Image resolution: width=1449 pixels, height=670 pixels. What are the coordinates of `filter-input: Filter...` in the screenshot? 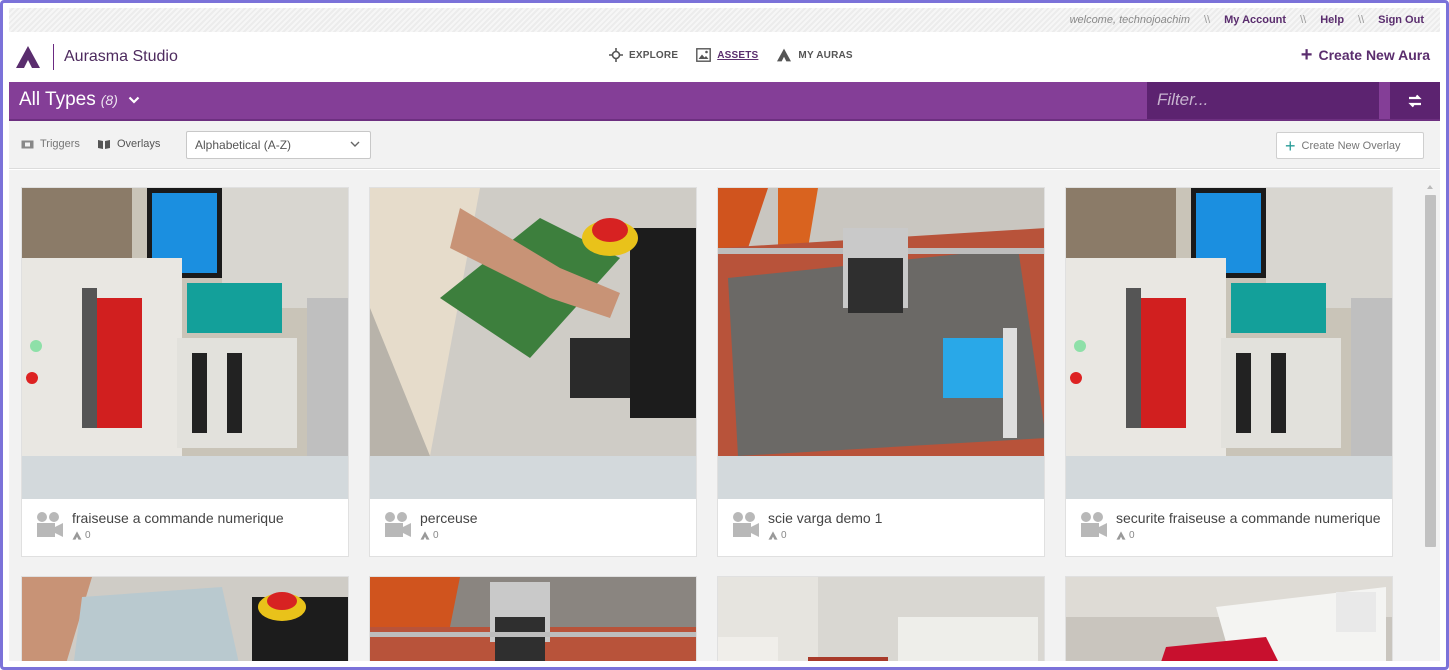 It's located at (1263, 100).